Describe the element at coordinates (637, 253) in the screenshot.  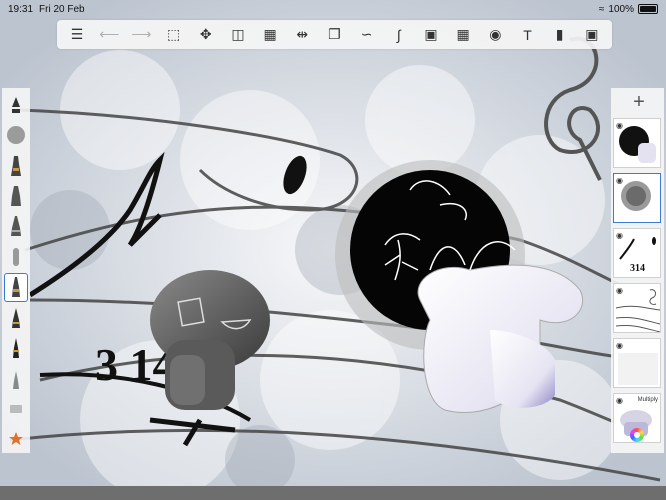
I see `layer-3: ◉ 314` at that location.